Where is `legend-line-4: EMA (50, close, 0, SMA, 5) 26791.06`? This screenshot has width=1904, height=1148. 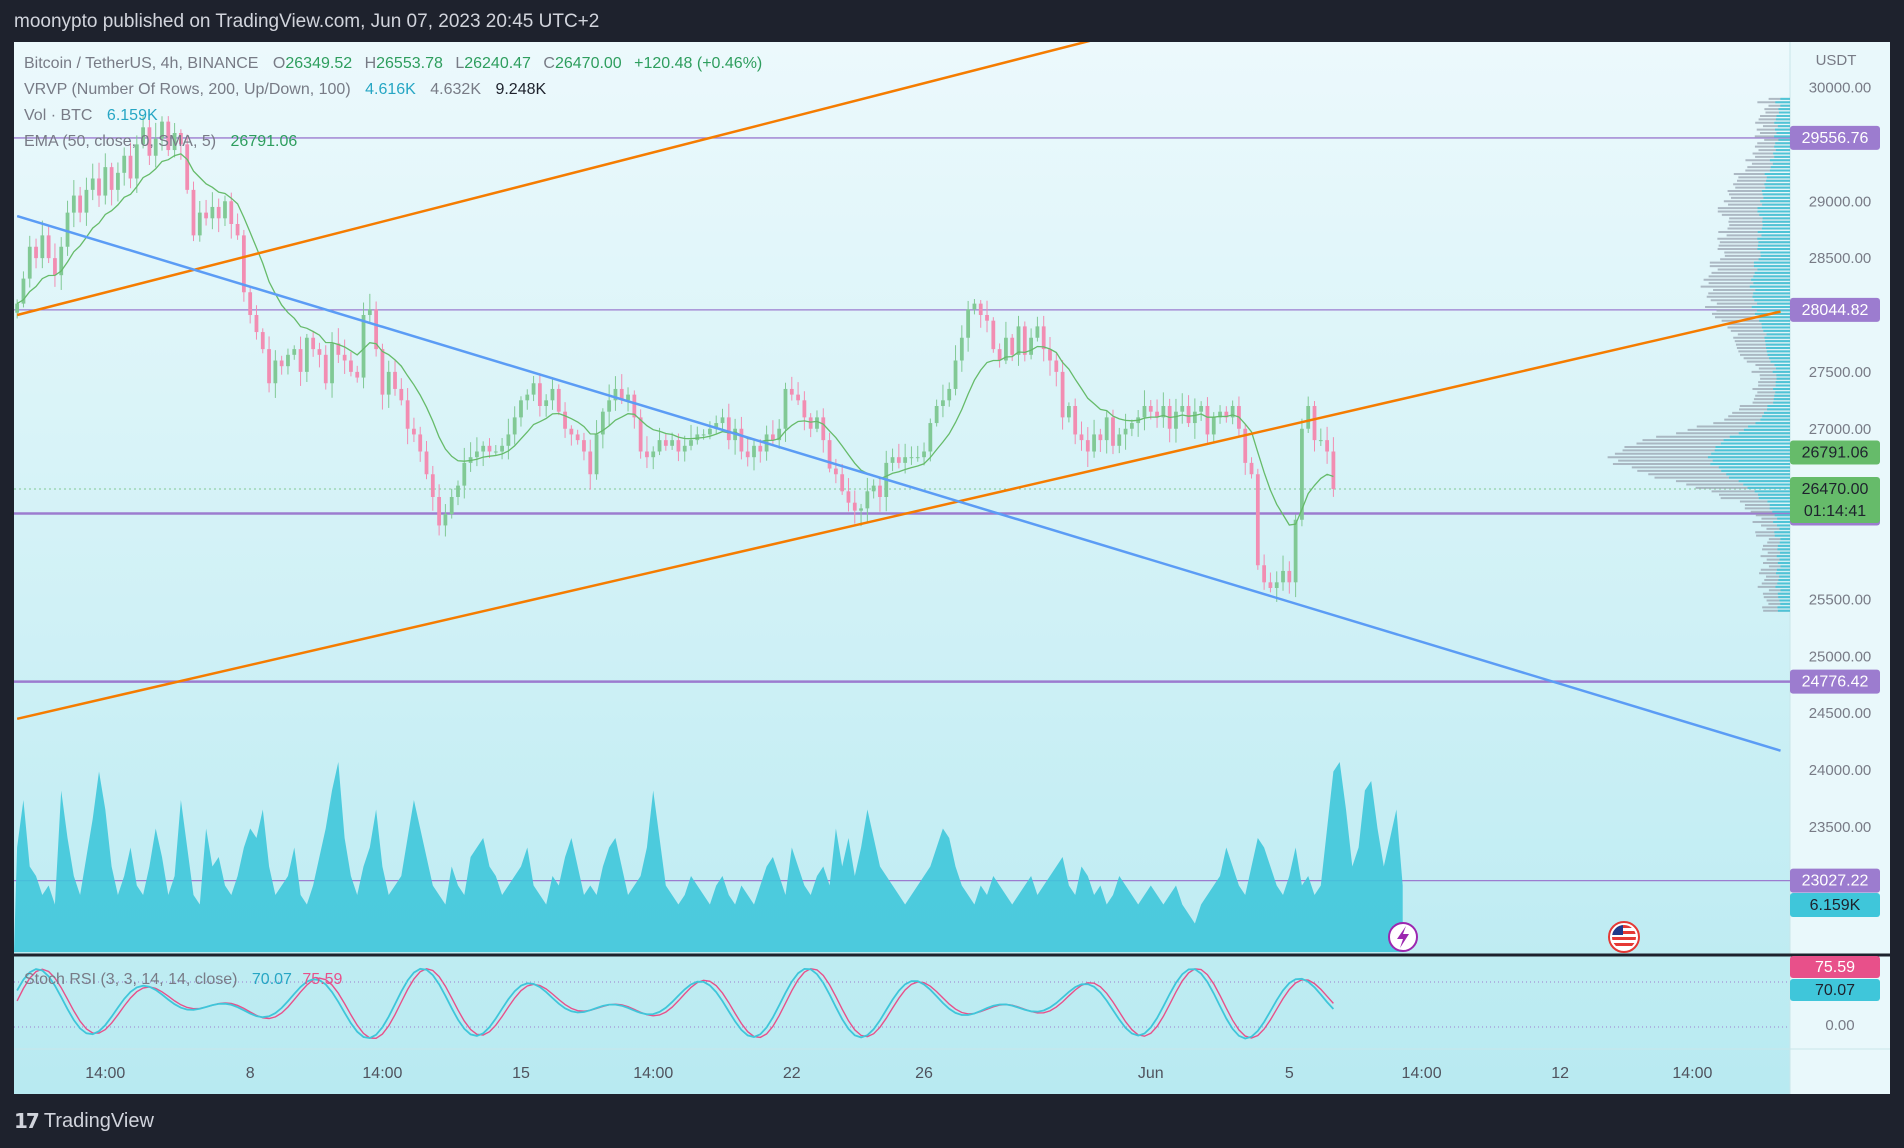 legend-line-4: EMA (50, close, 0, SMA, 5) 26791.06 is located at coordinates (160, 141).